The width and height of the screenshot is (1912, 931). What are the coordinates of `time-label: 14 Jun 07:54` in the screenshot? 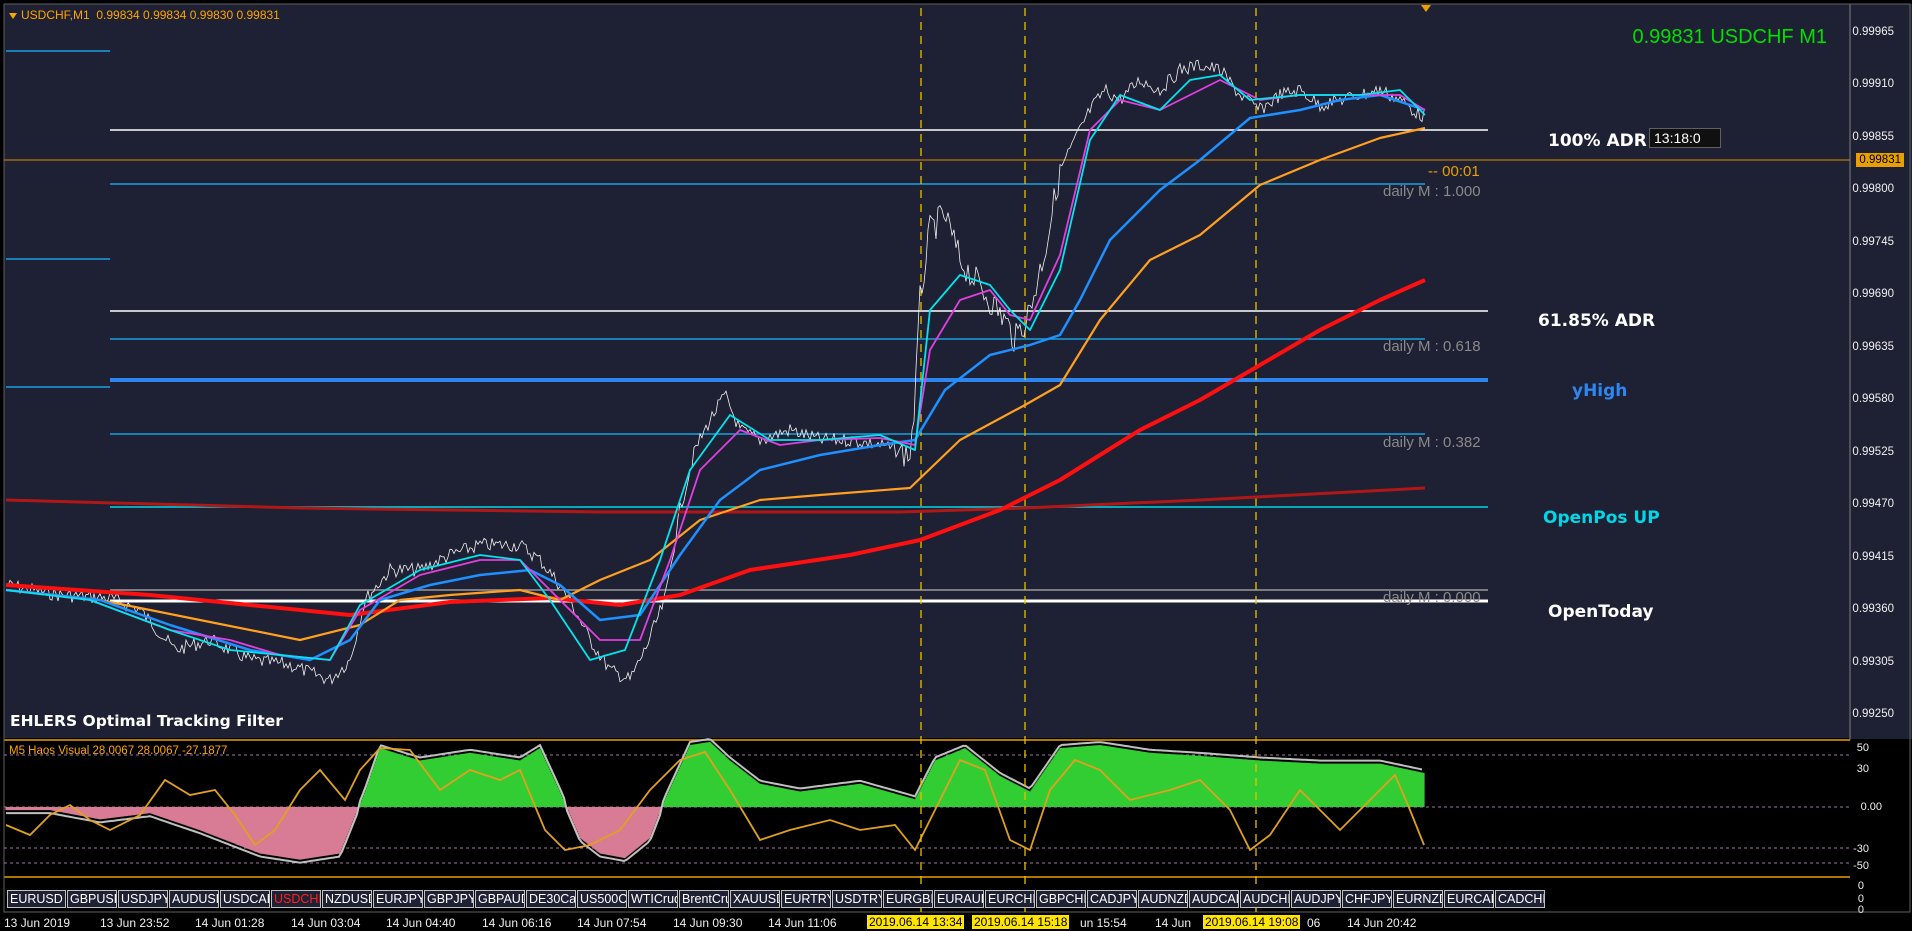 It's located at (612, 923).